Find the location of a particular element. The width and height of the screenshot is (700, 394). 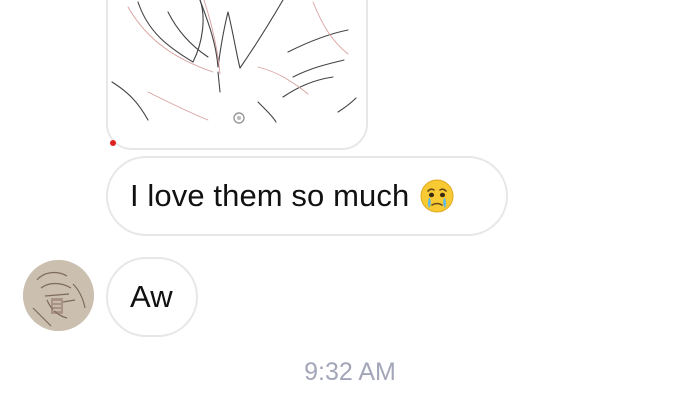

image-message is located at coordinates (237, 75).